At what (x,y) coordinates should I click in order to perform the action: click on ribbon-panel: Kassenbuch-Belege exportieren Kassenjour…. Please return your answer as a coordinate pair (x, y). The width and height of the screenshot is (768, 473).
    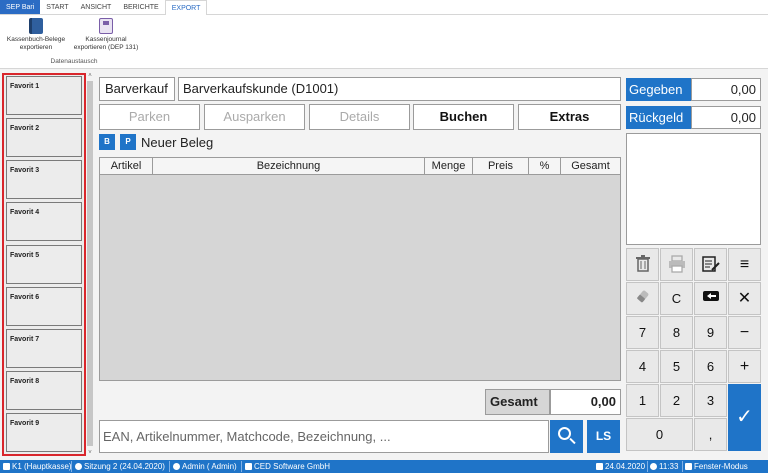
    Looking at the image, I should click on (384, 42).